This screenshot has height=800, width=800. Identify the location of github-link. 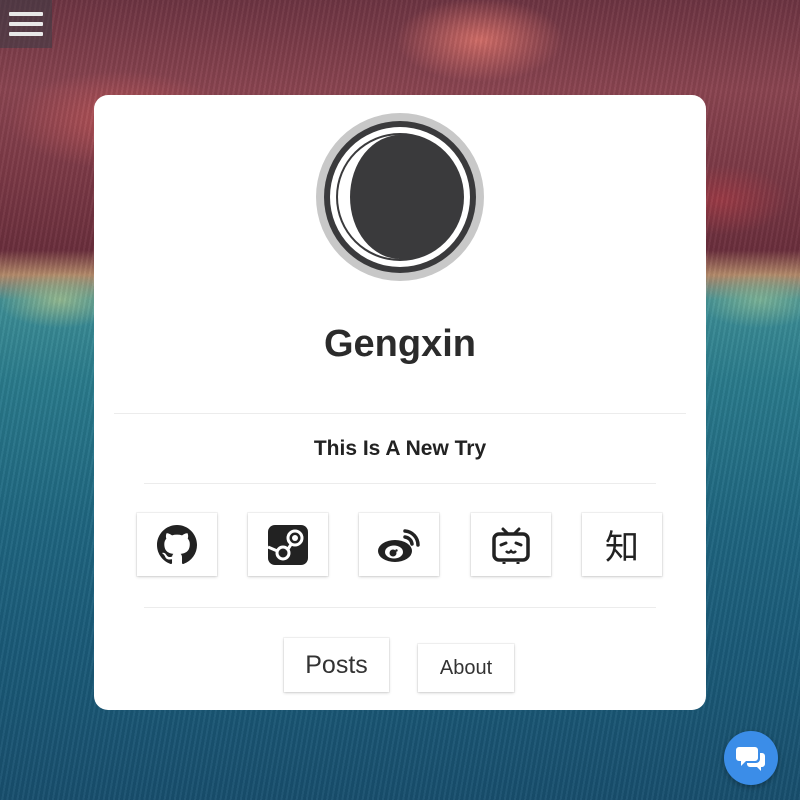
(177, 544).